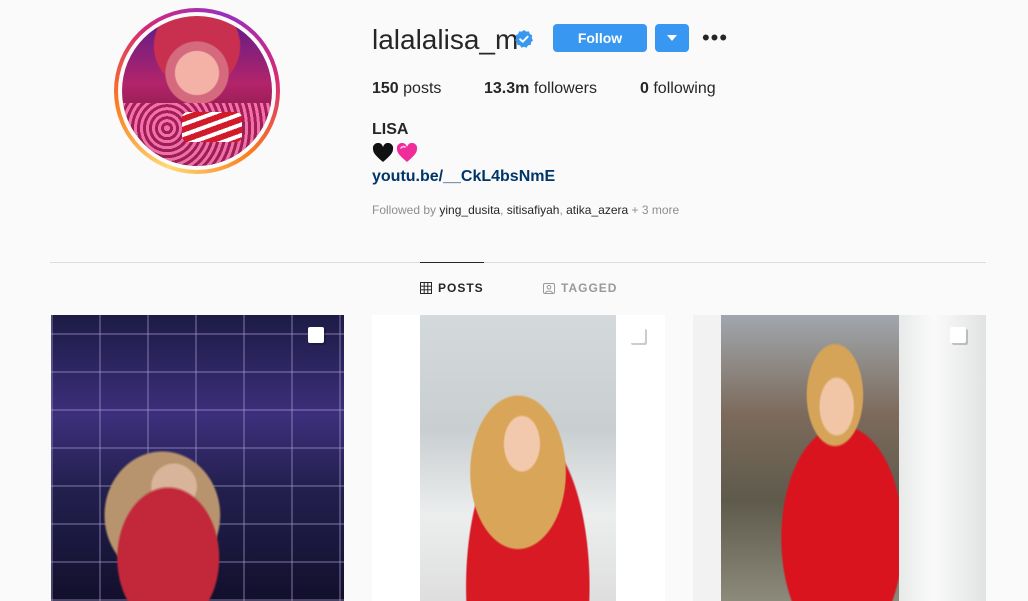  I want to click on profile-avatar-ring, so click(197, 91).